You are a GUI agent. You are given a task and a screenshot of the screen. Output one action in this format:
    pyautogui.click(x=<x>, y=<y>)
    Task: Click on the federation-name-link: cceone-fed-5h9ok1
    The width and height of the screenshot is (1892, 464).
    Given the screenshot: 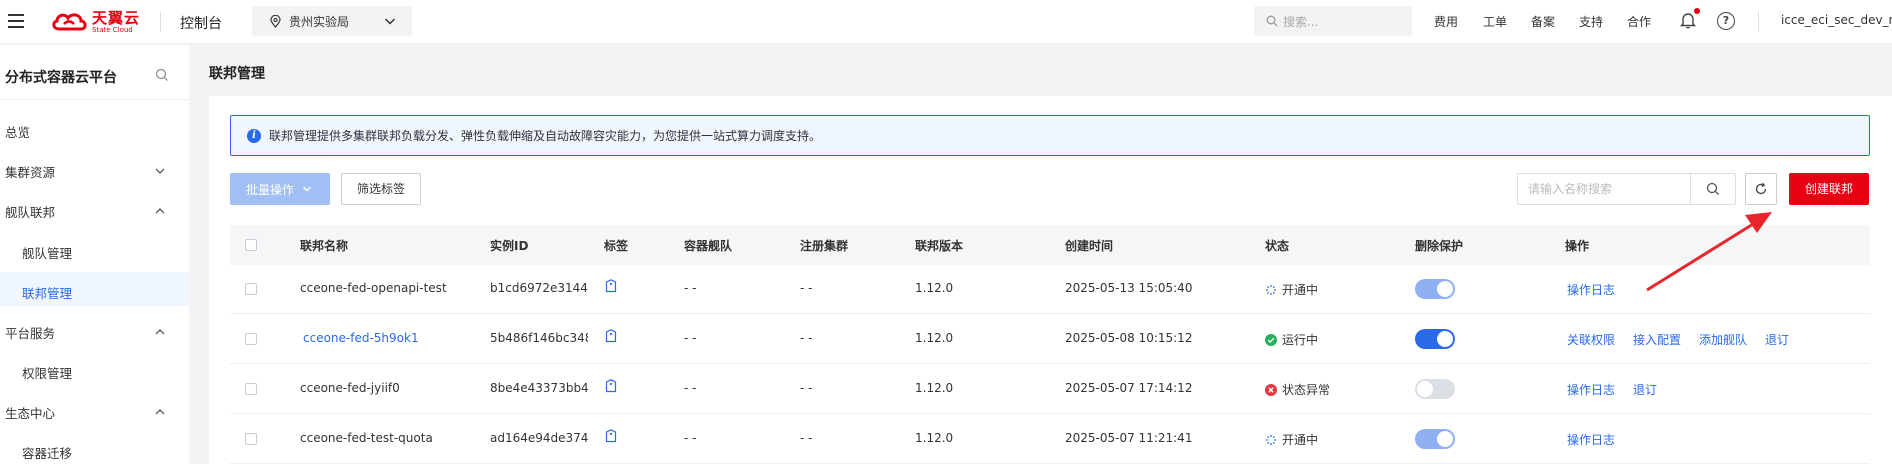 What is the action you would take?
    pyautogui.click(x=361, y=338)
    